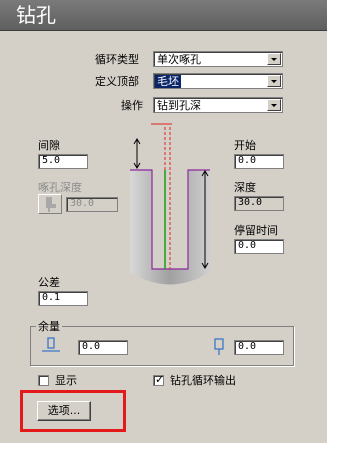 The image size is (337, 450). Describe the element at coordinates (168, 81) in the screenshot. I see `define-top-value: 毛坯` at that location.